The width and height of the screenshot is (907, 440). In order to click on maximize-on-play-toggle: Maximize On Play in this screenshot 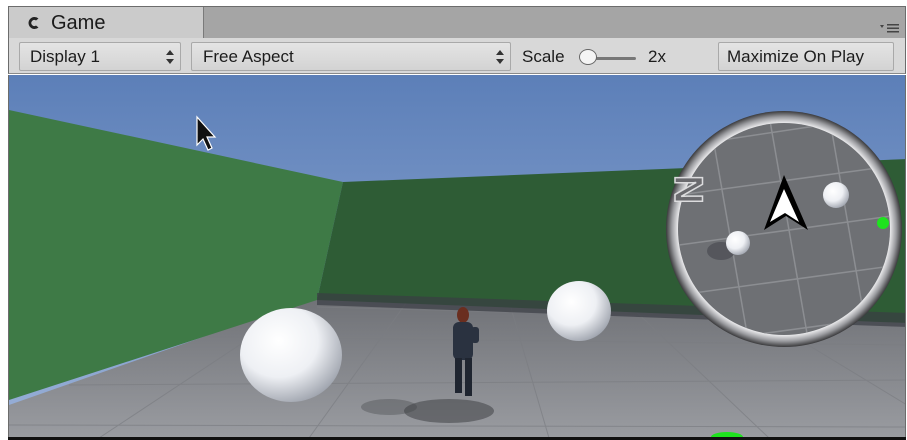, I will do `click(806, 56)`.